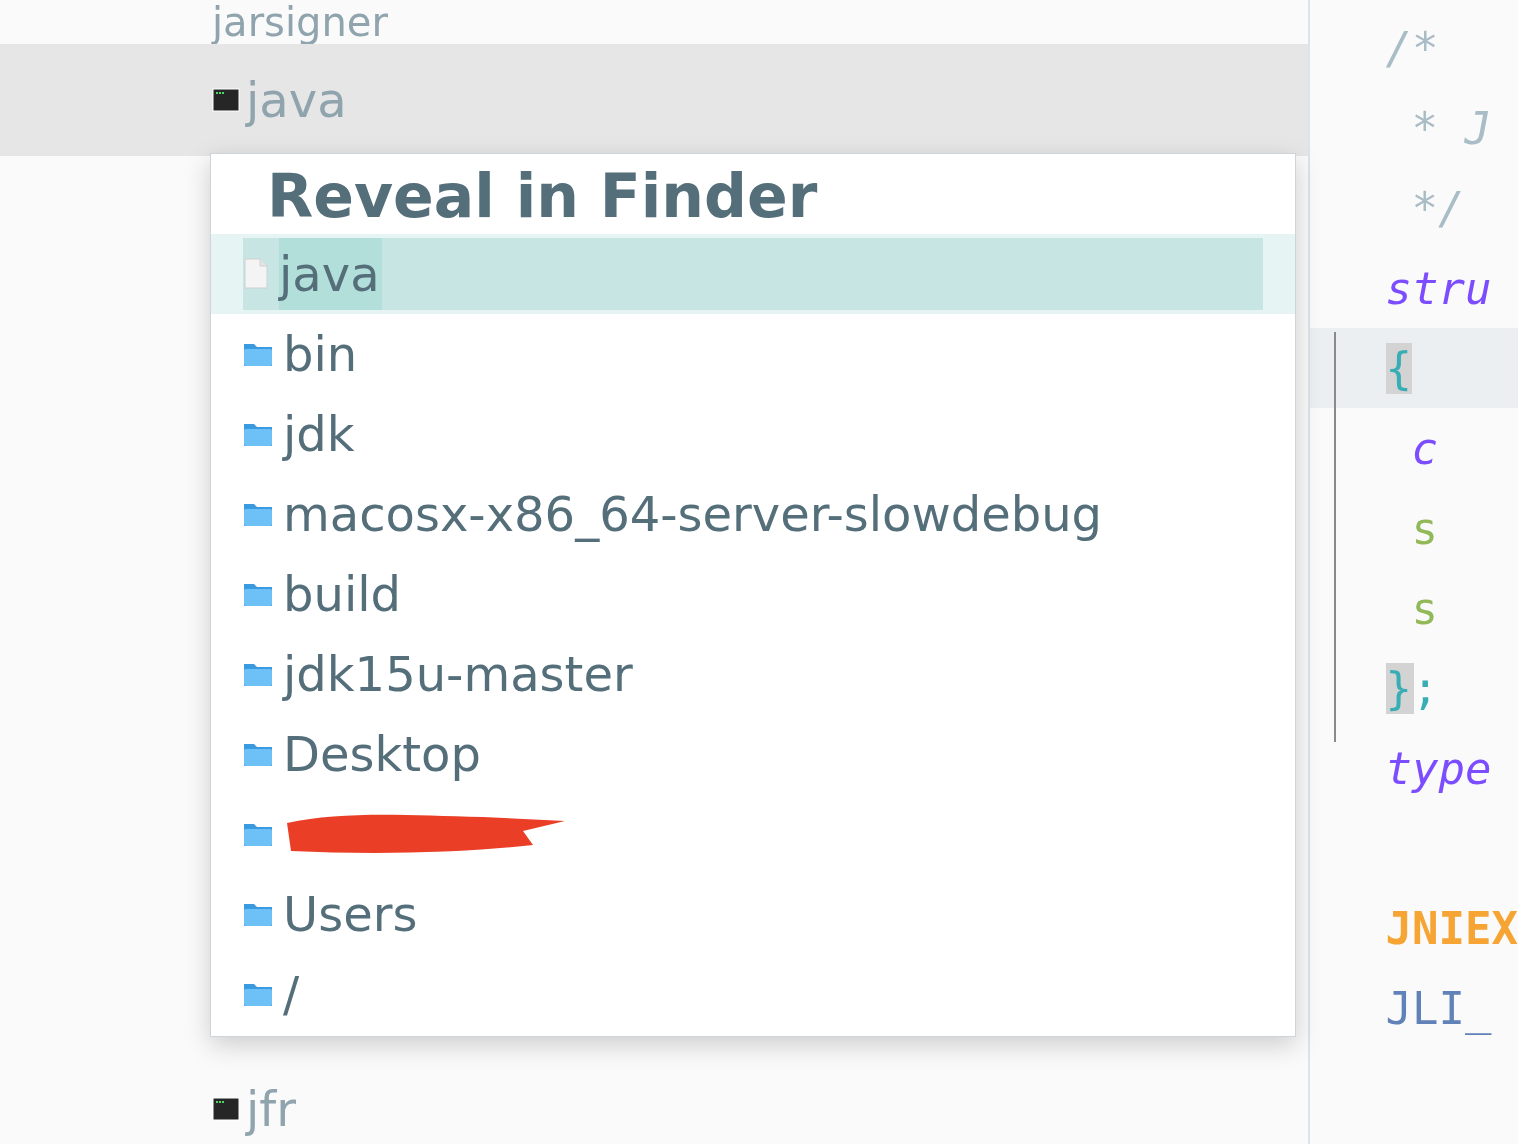 This screenshot has height=1144, width=1518. I want to click on code-text: stru, so click(1438, 288).